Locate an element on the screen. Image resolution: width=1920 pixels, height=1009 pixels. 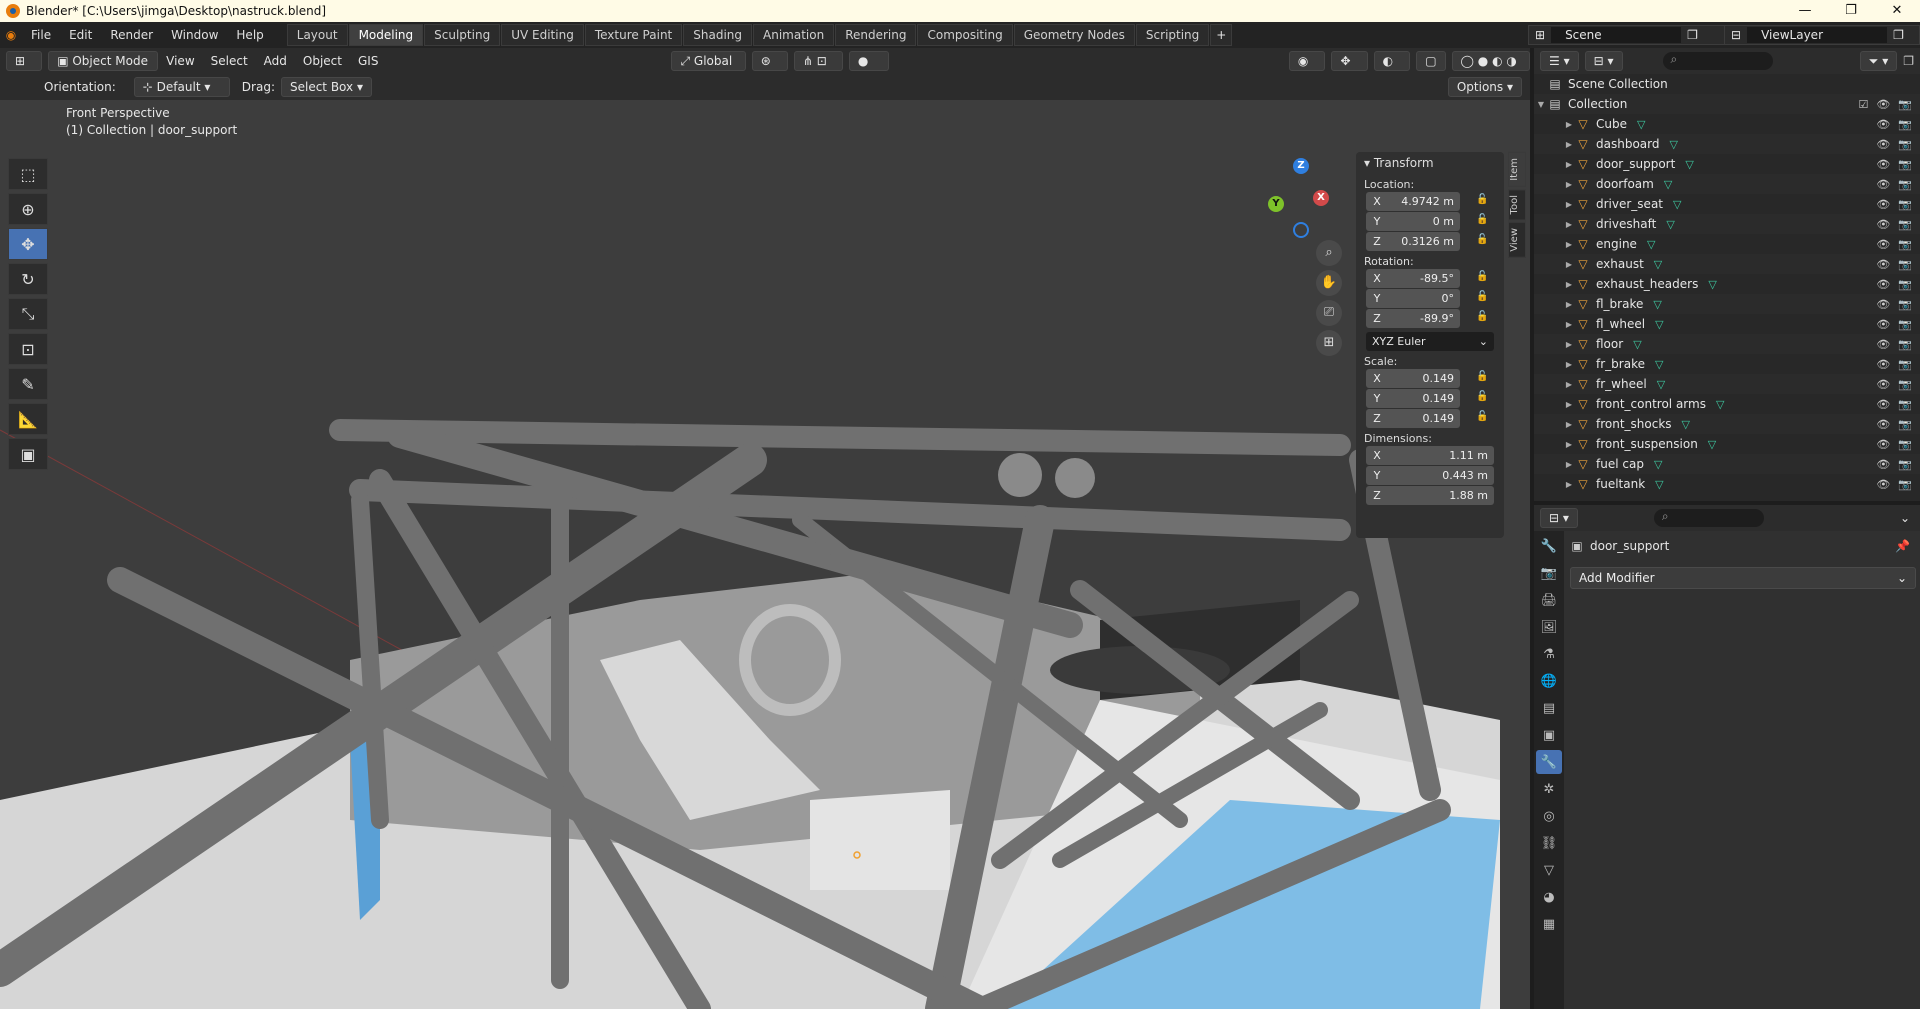
outliner-search-input: ⌕ is located at coordinates (1717, 61).